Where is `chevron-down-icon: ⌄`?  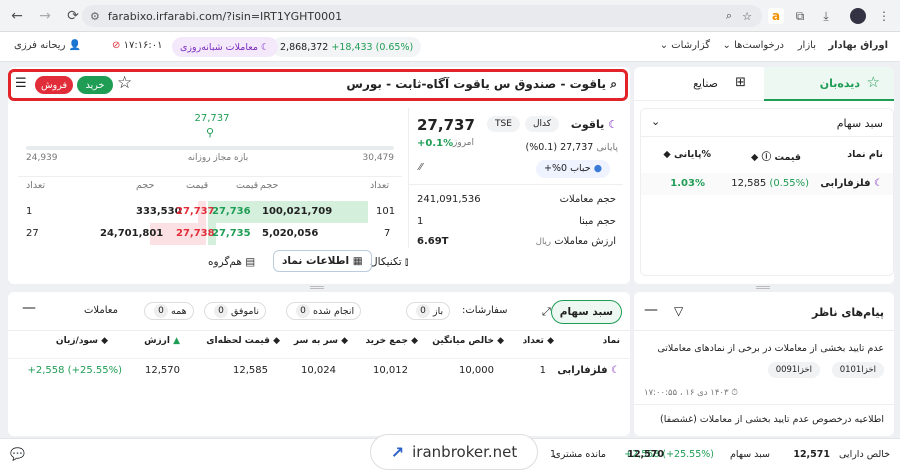
chevron-down-icon: ⌄ is located at coordinates (664, 45).